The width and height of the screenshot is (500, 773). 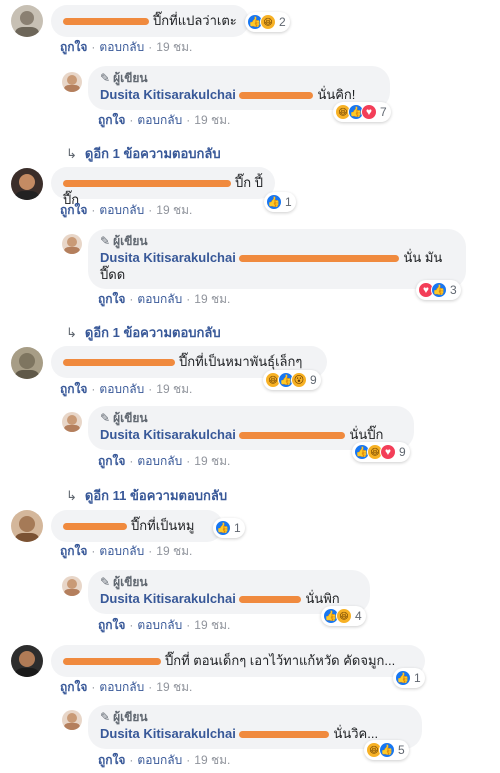 What do you see at coordinates (146, 495) in the screenshot?
I see `view-more-replies: ↳ ดูอีก 11 ข้อความตอบกลับ` at bounding box center [146, 495].